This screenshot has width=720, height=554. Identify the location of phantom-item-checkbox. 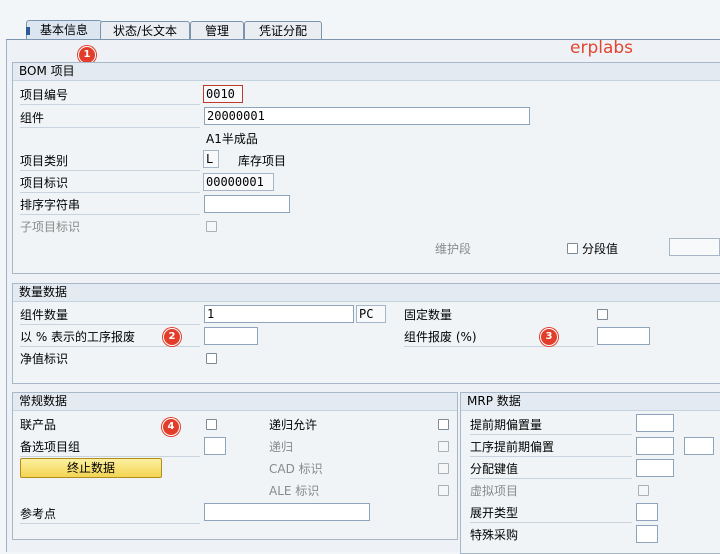
(643, 490).